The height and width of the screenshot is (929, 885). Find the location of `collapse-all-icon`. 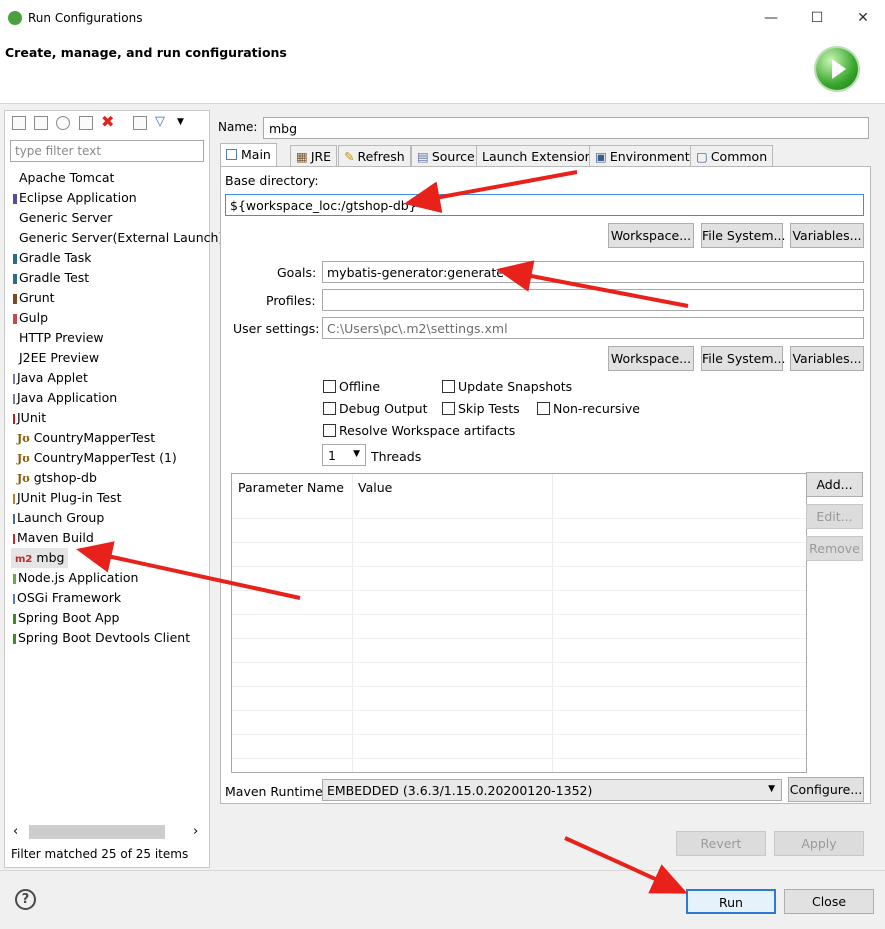

collapse-all-icon is located at coordinates (140, 123).